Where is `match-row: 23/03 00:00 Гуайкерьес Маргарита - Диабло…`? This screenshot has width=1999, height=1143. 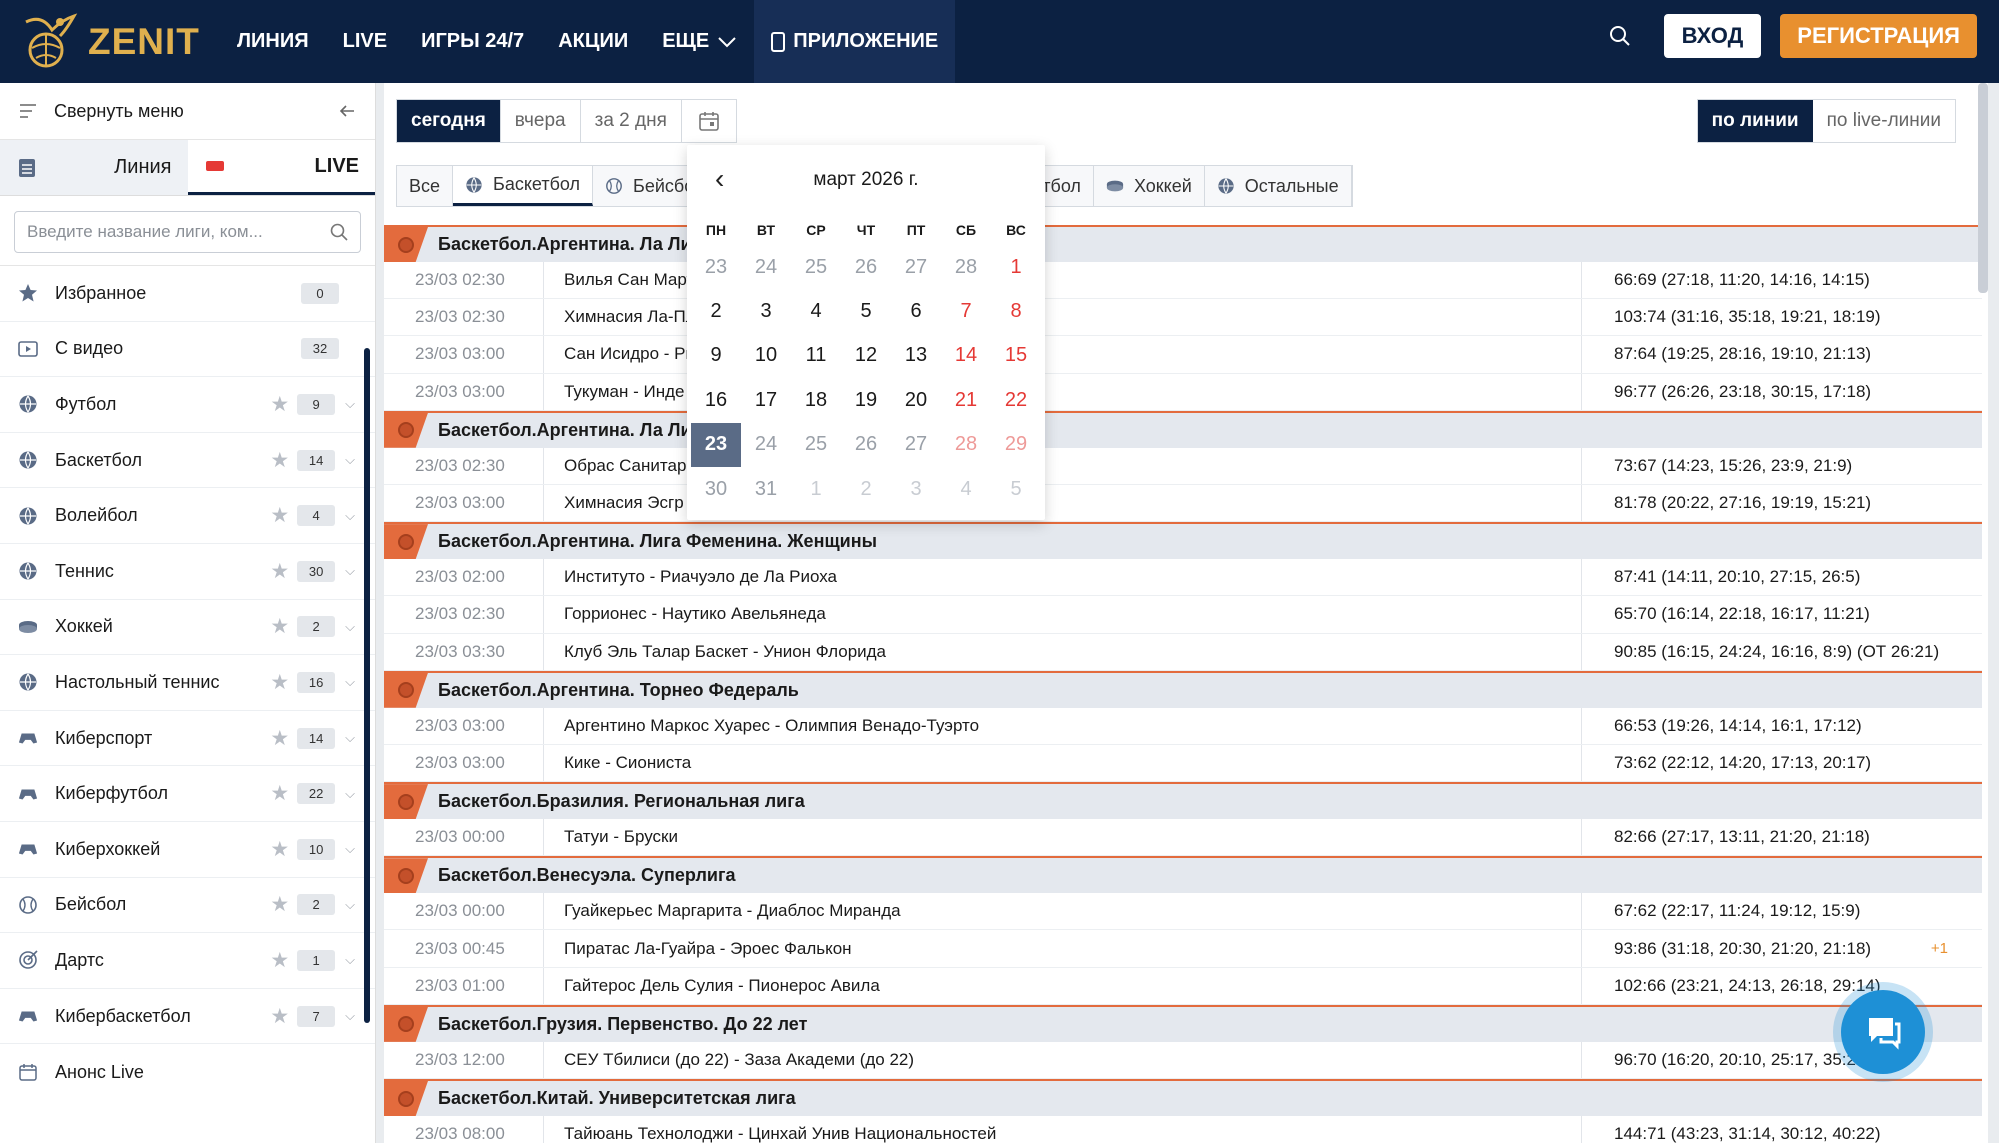
match-row: 23/03 00:00 Гуайкерьес Маргарита - Диабло… is located at coordinates (1183, 912).